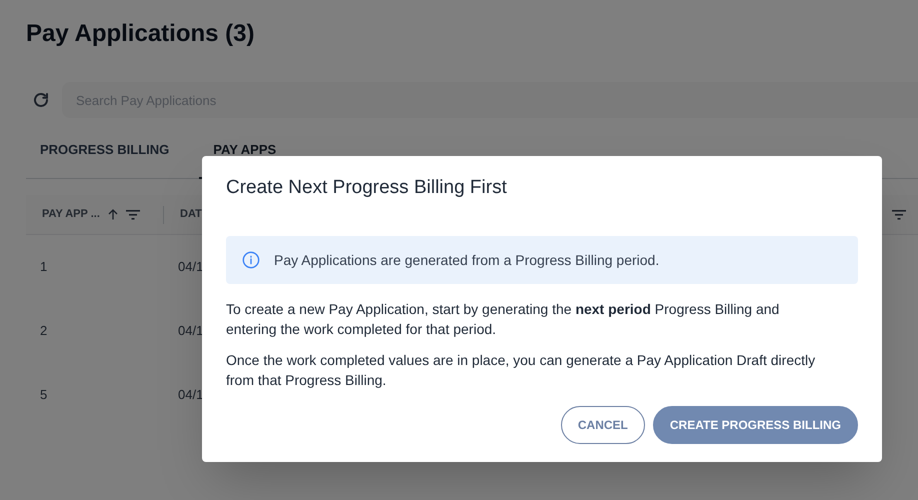 The image size is (918, 500). What do you see at coordinates (367, 188) in the screenshot?
I see `dialog-title: Create Next Progress Billing First` at bounding box center [367, 188].